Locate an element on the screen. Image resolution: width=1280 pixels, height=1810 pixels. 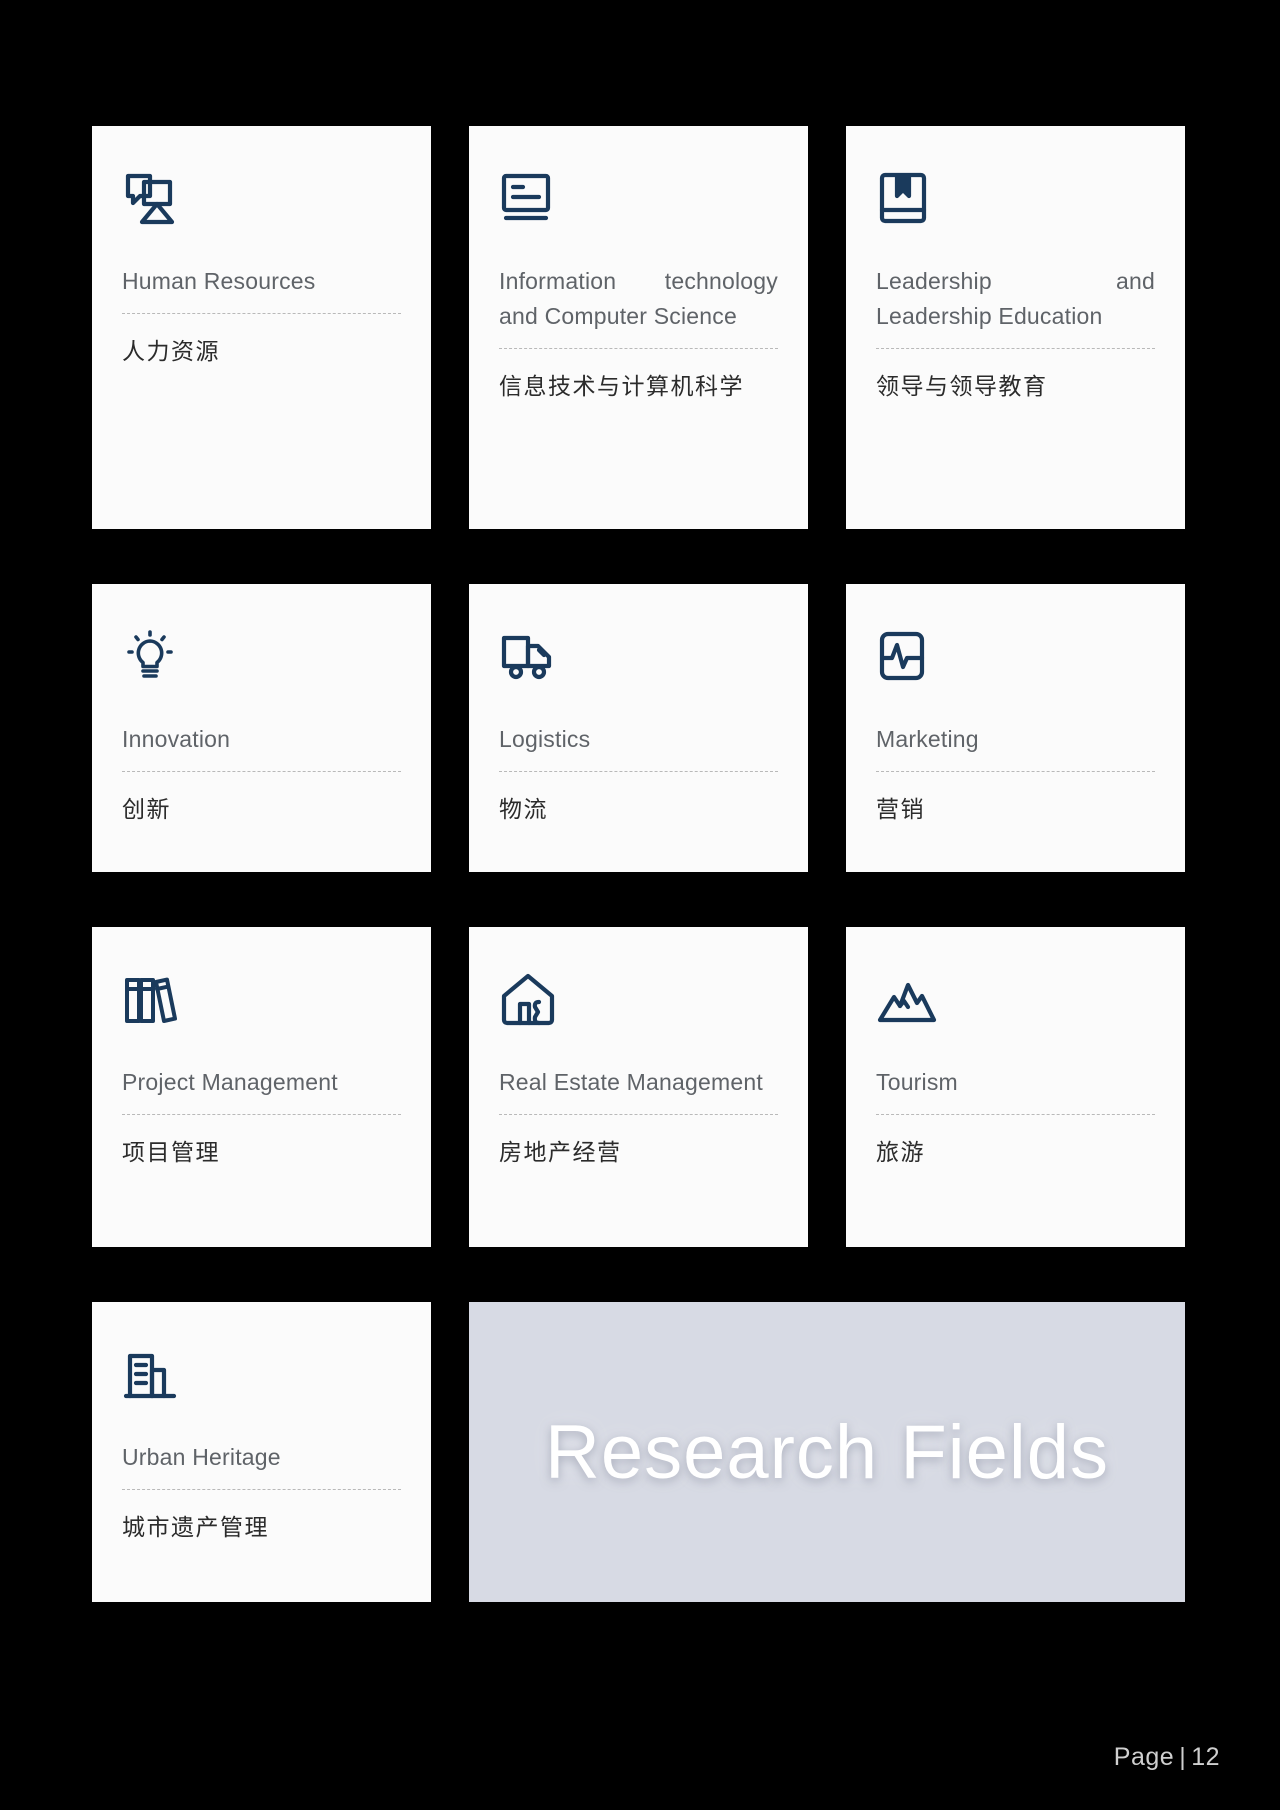
card-project-management: Project Management 项目管理 is located at coordinates (261, 1087).